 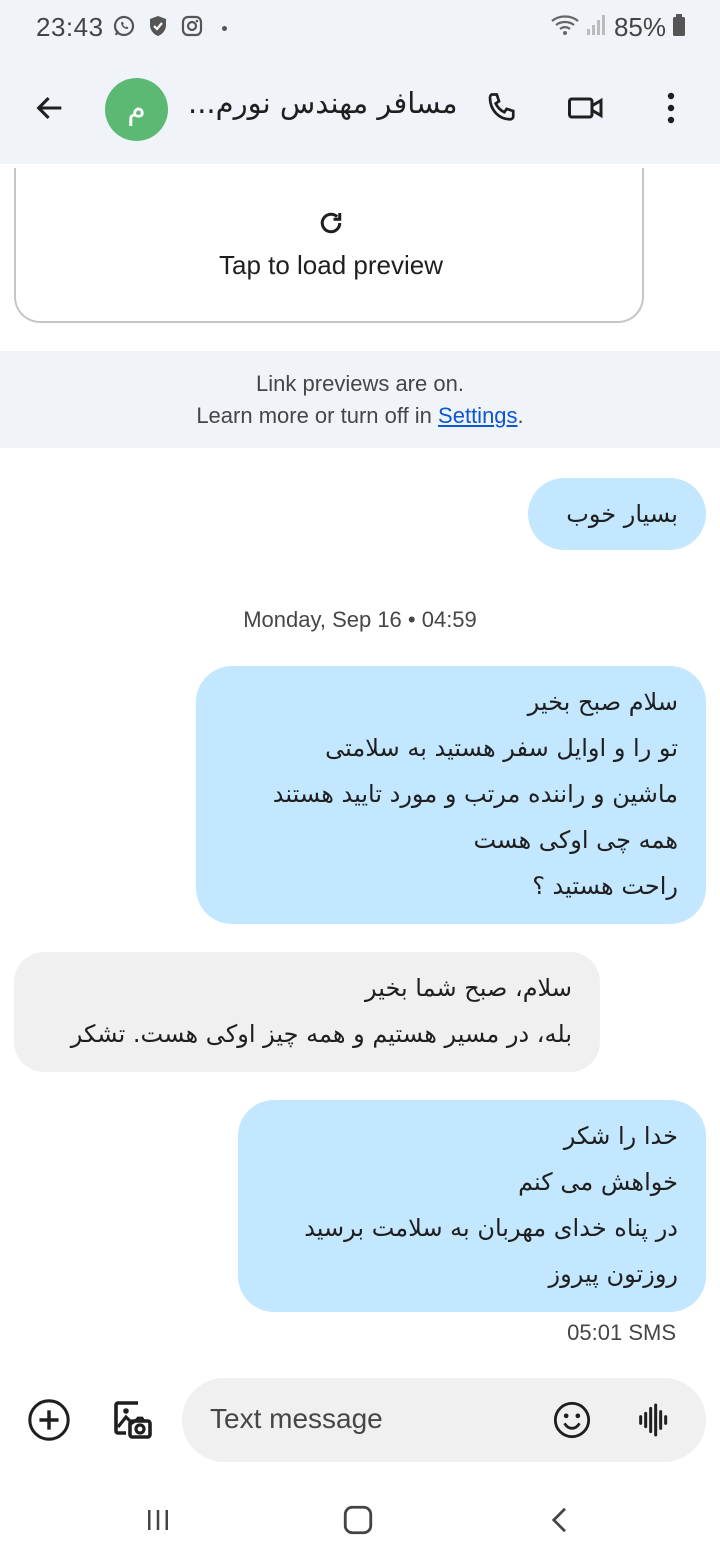 What do you see at coordinates (501, 748) in the screenshot?
I see `message-text: تو را و اوایل سفر هستید به سلامتی` at bounding box center [501, 748].